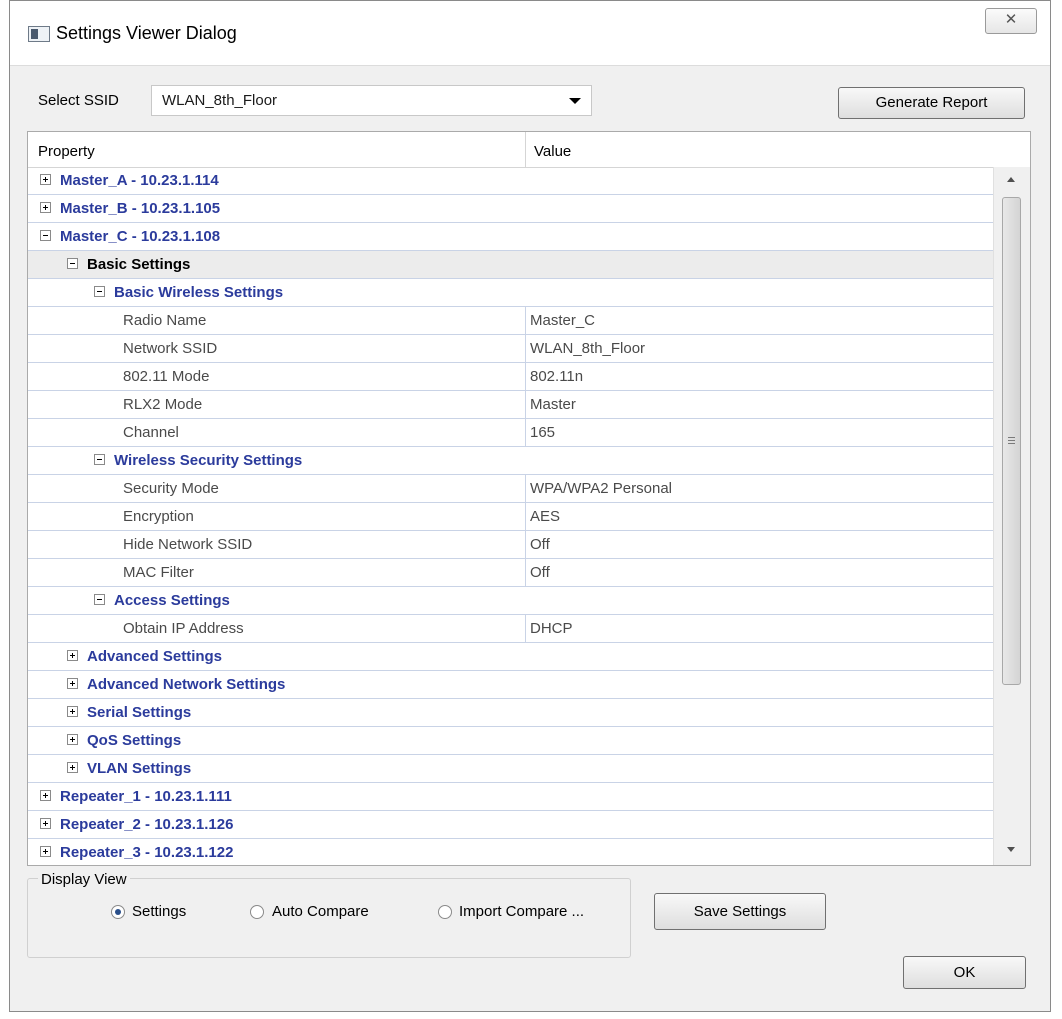 The height and width of the screenshot is (1019, 1062). Describe the element at coordinates (220, 100) in the screenshot. I see `ssid-selected-value: WLAN_8th_Floor` at that location.